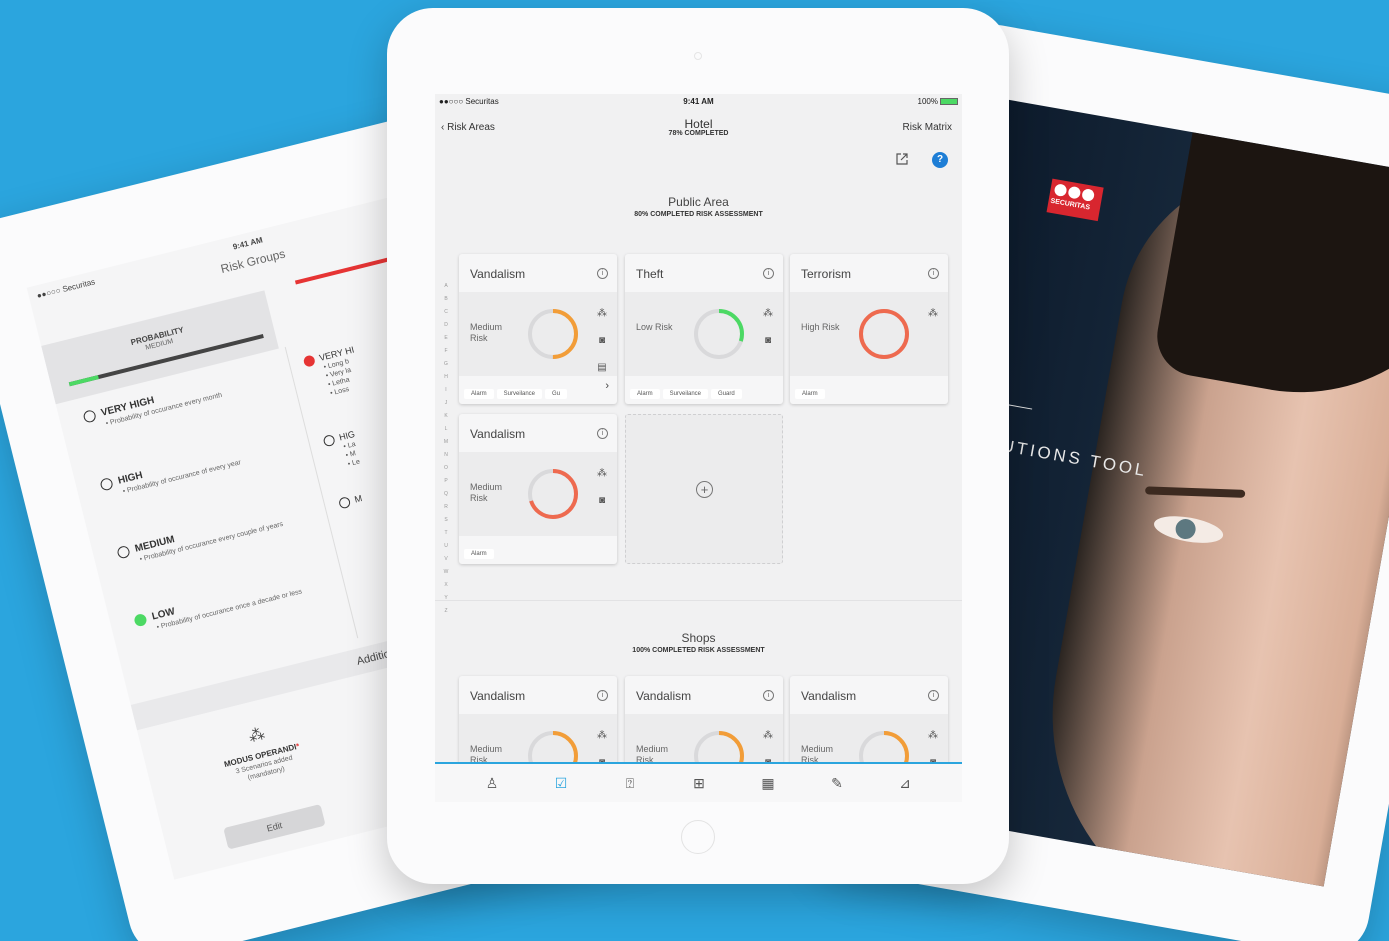  What do you see at coordinates (140, 620) in the screenshot?
I see `radio-low` at bounding box center [140, 620].